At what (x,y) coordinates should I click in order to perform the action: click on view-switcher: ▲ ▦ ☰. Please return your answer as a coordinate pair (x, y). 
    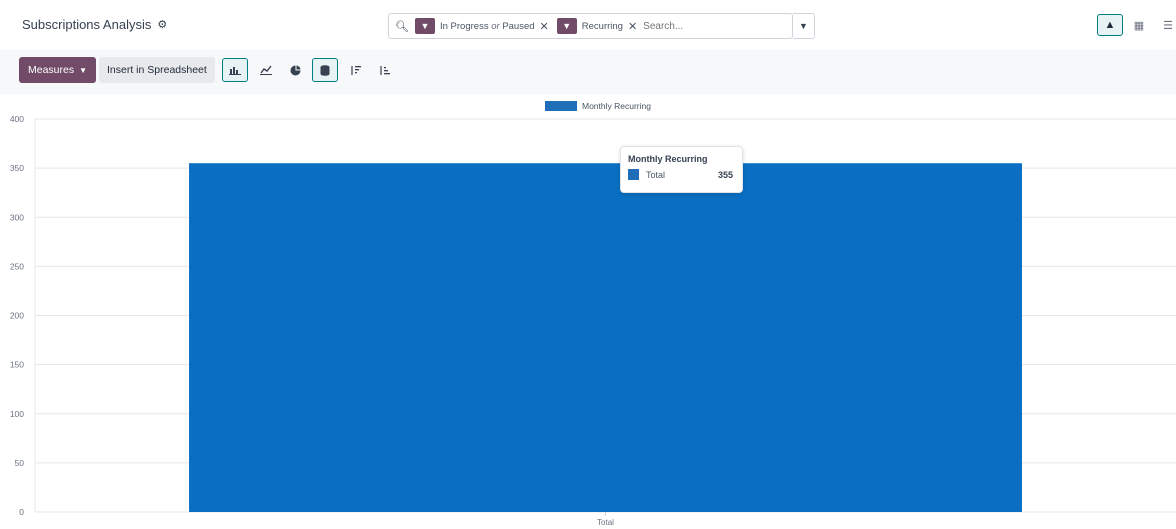
    Looking at the image, I should click on (1136, 25).